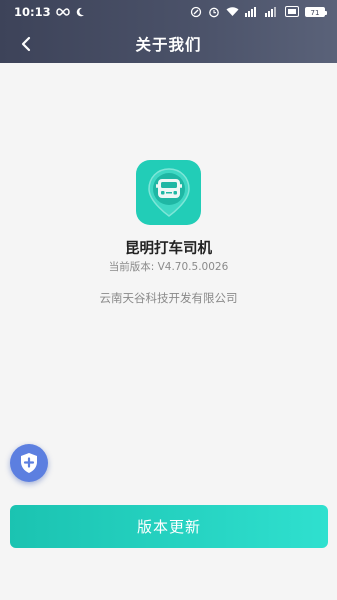 The image size is (337, 600). Describe the element at coordinates (169, 526) in the screenshot. I see `update-version-button: 版本更新` at that location.